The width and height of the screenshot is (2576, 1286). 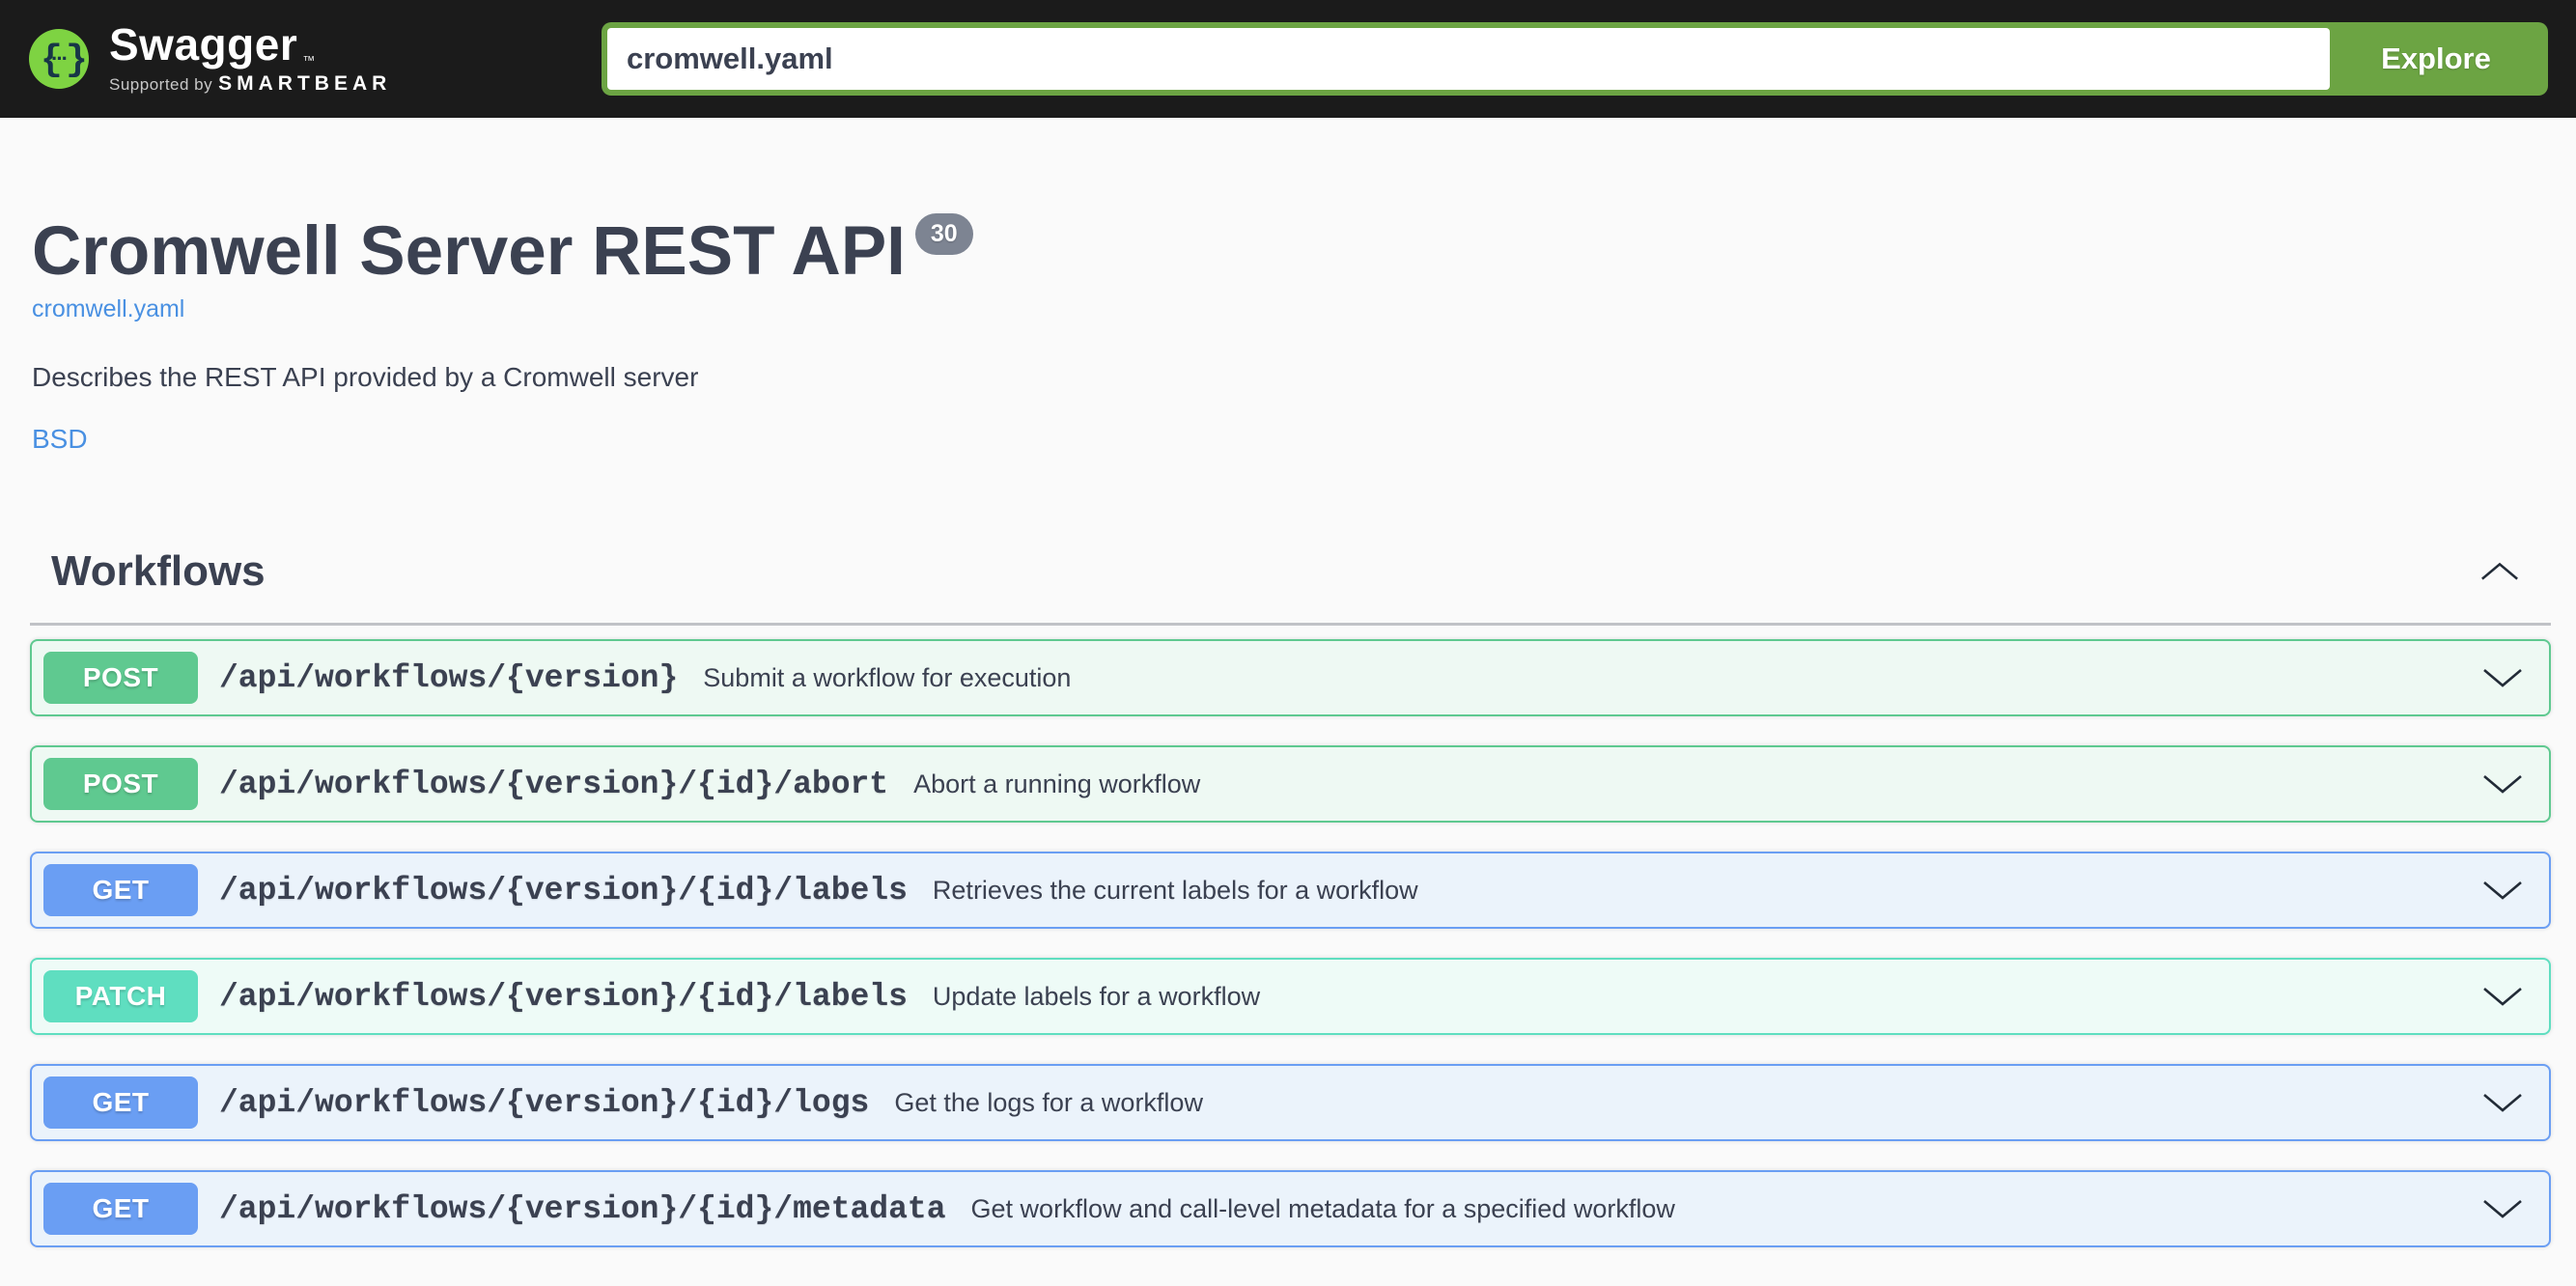 I want to click on smartbear-wordmark: SMARTBEAR, so click(x=305, y=83).